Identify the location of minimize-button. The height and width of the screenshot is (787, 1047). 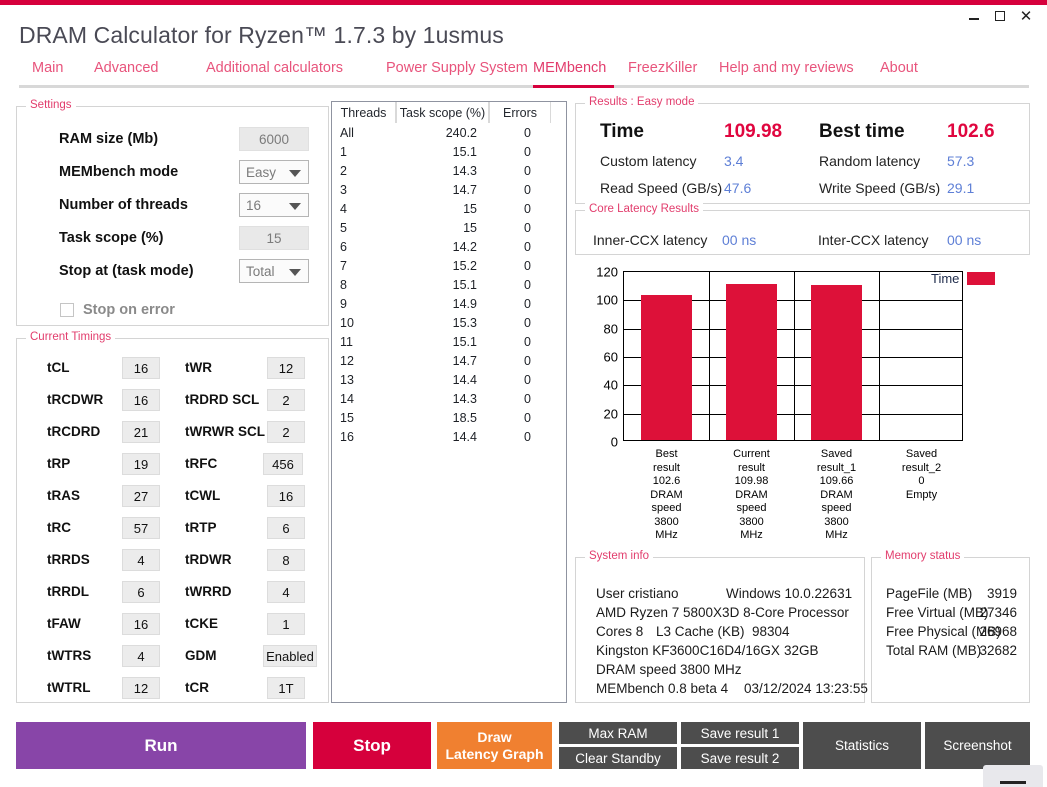
(974, 16).